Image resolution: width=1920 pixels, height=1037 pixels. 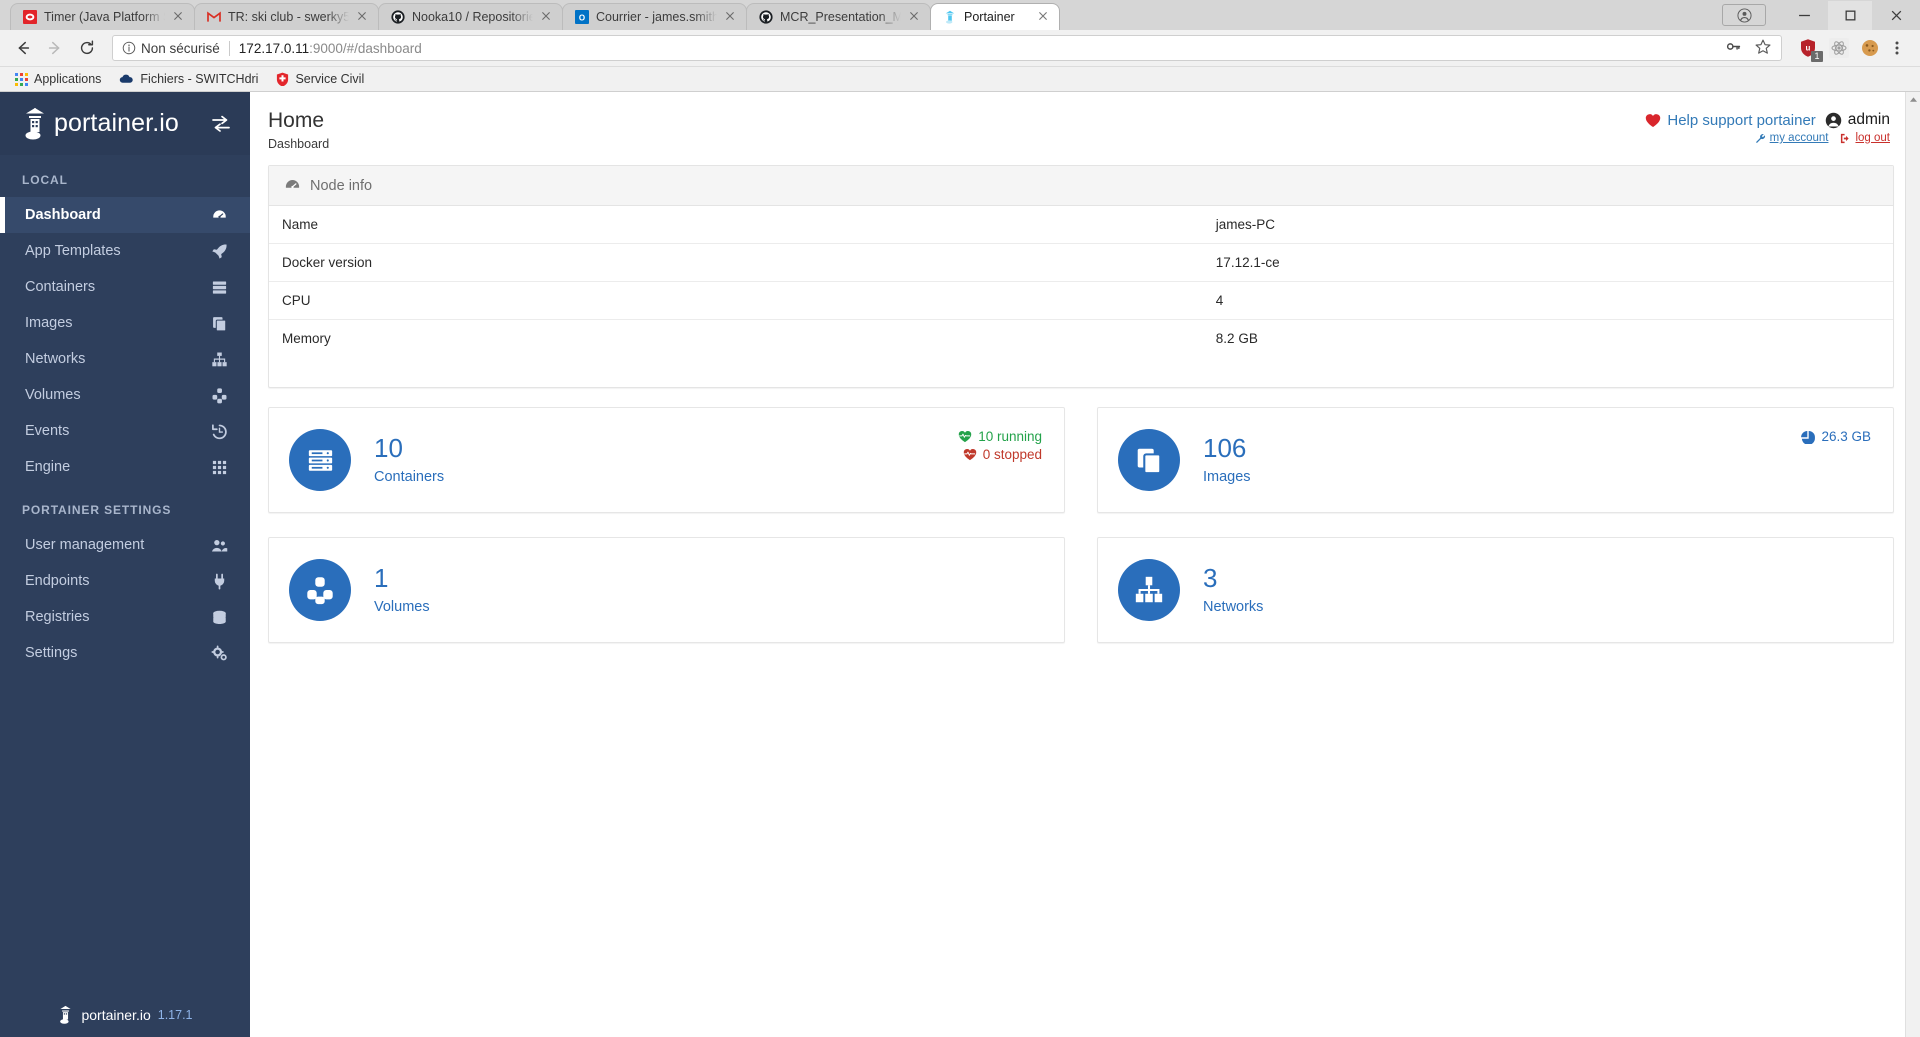 I want to click on cogs-icon, so click(x=218, y=652).